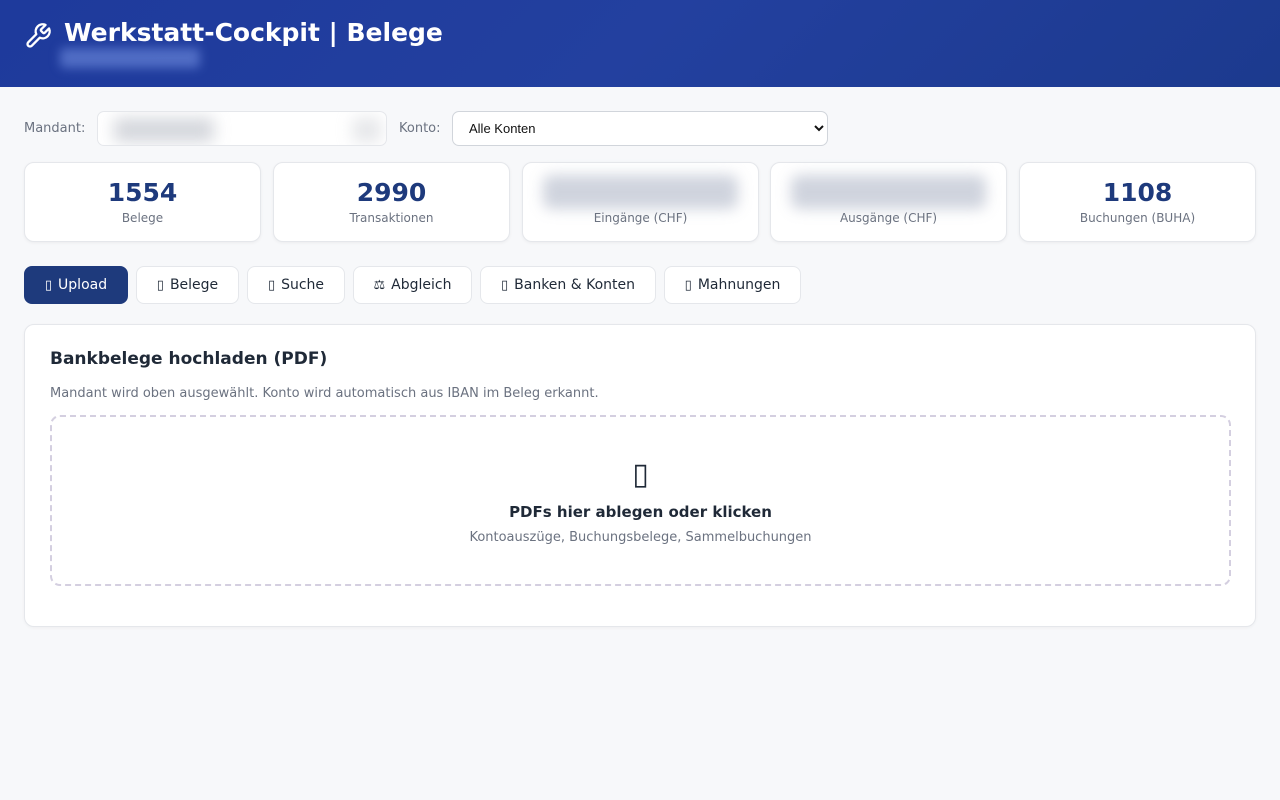 This screenshot has height=800, width=1280. I want to click on filter-bar: Mandant: Konto: Alle Konten, so click(426, 128).